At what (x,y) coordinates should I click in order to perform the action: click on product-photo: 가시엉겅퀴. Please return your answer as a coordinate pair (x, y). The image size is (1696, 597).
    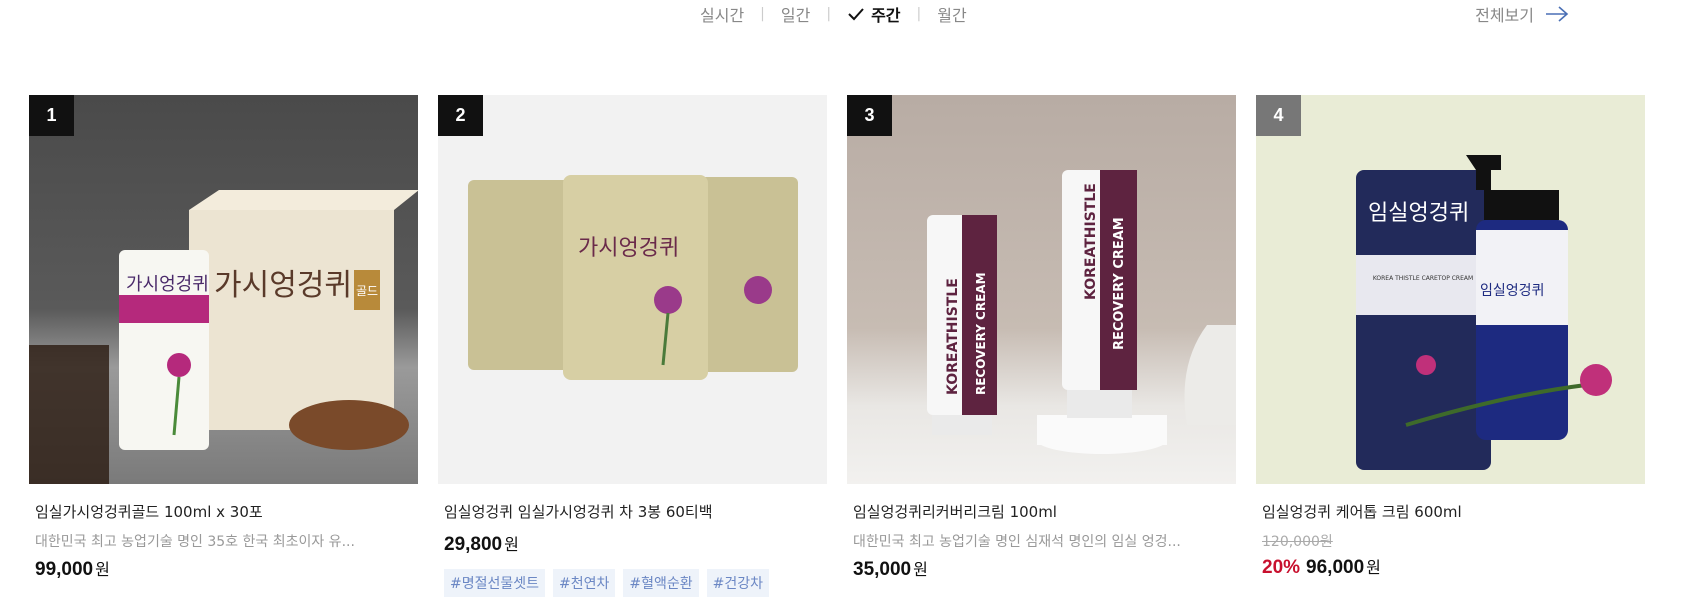
    Looking at the image, I should click on (633, 277).